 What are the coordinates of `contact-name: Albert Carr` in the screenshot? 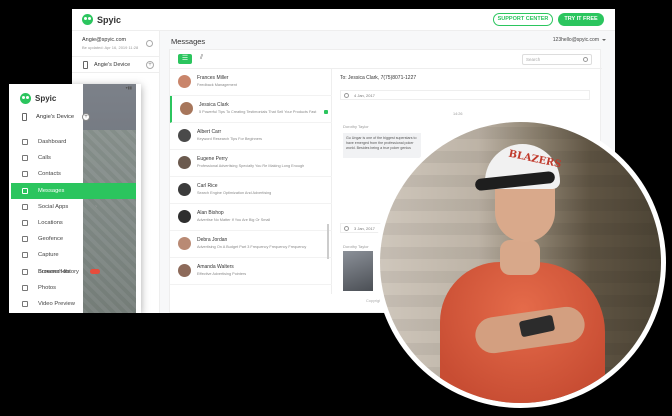 It's located at (209, 132).